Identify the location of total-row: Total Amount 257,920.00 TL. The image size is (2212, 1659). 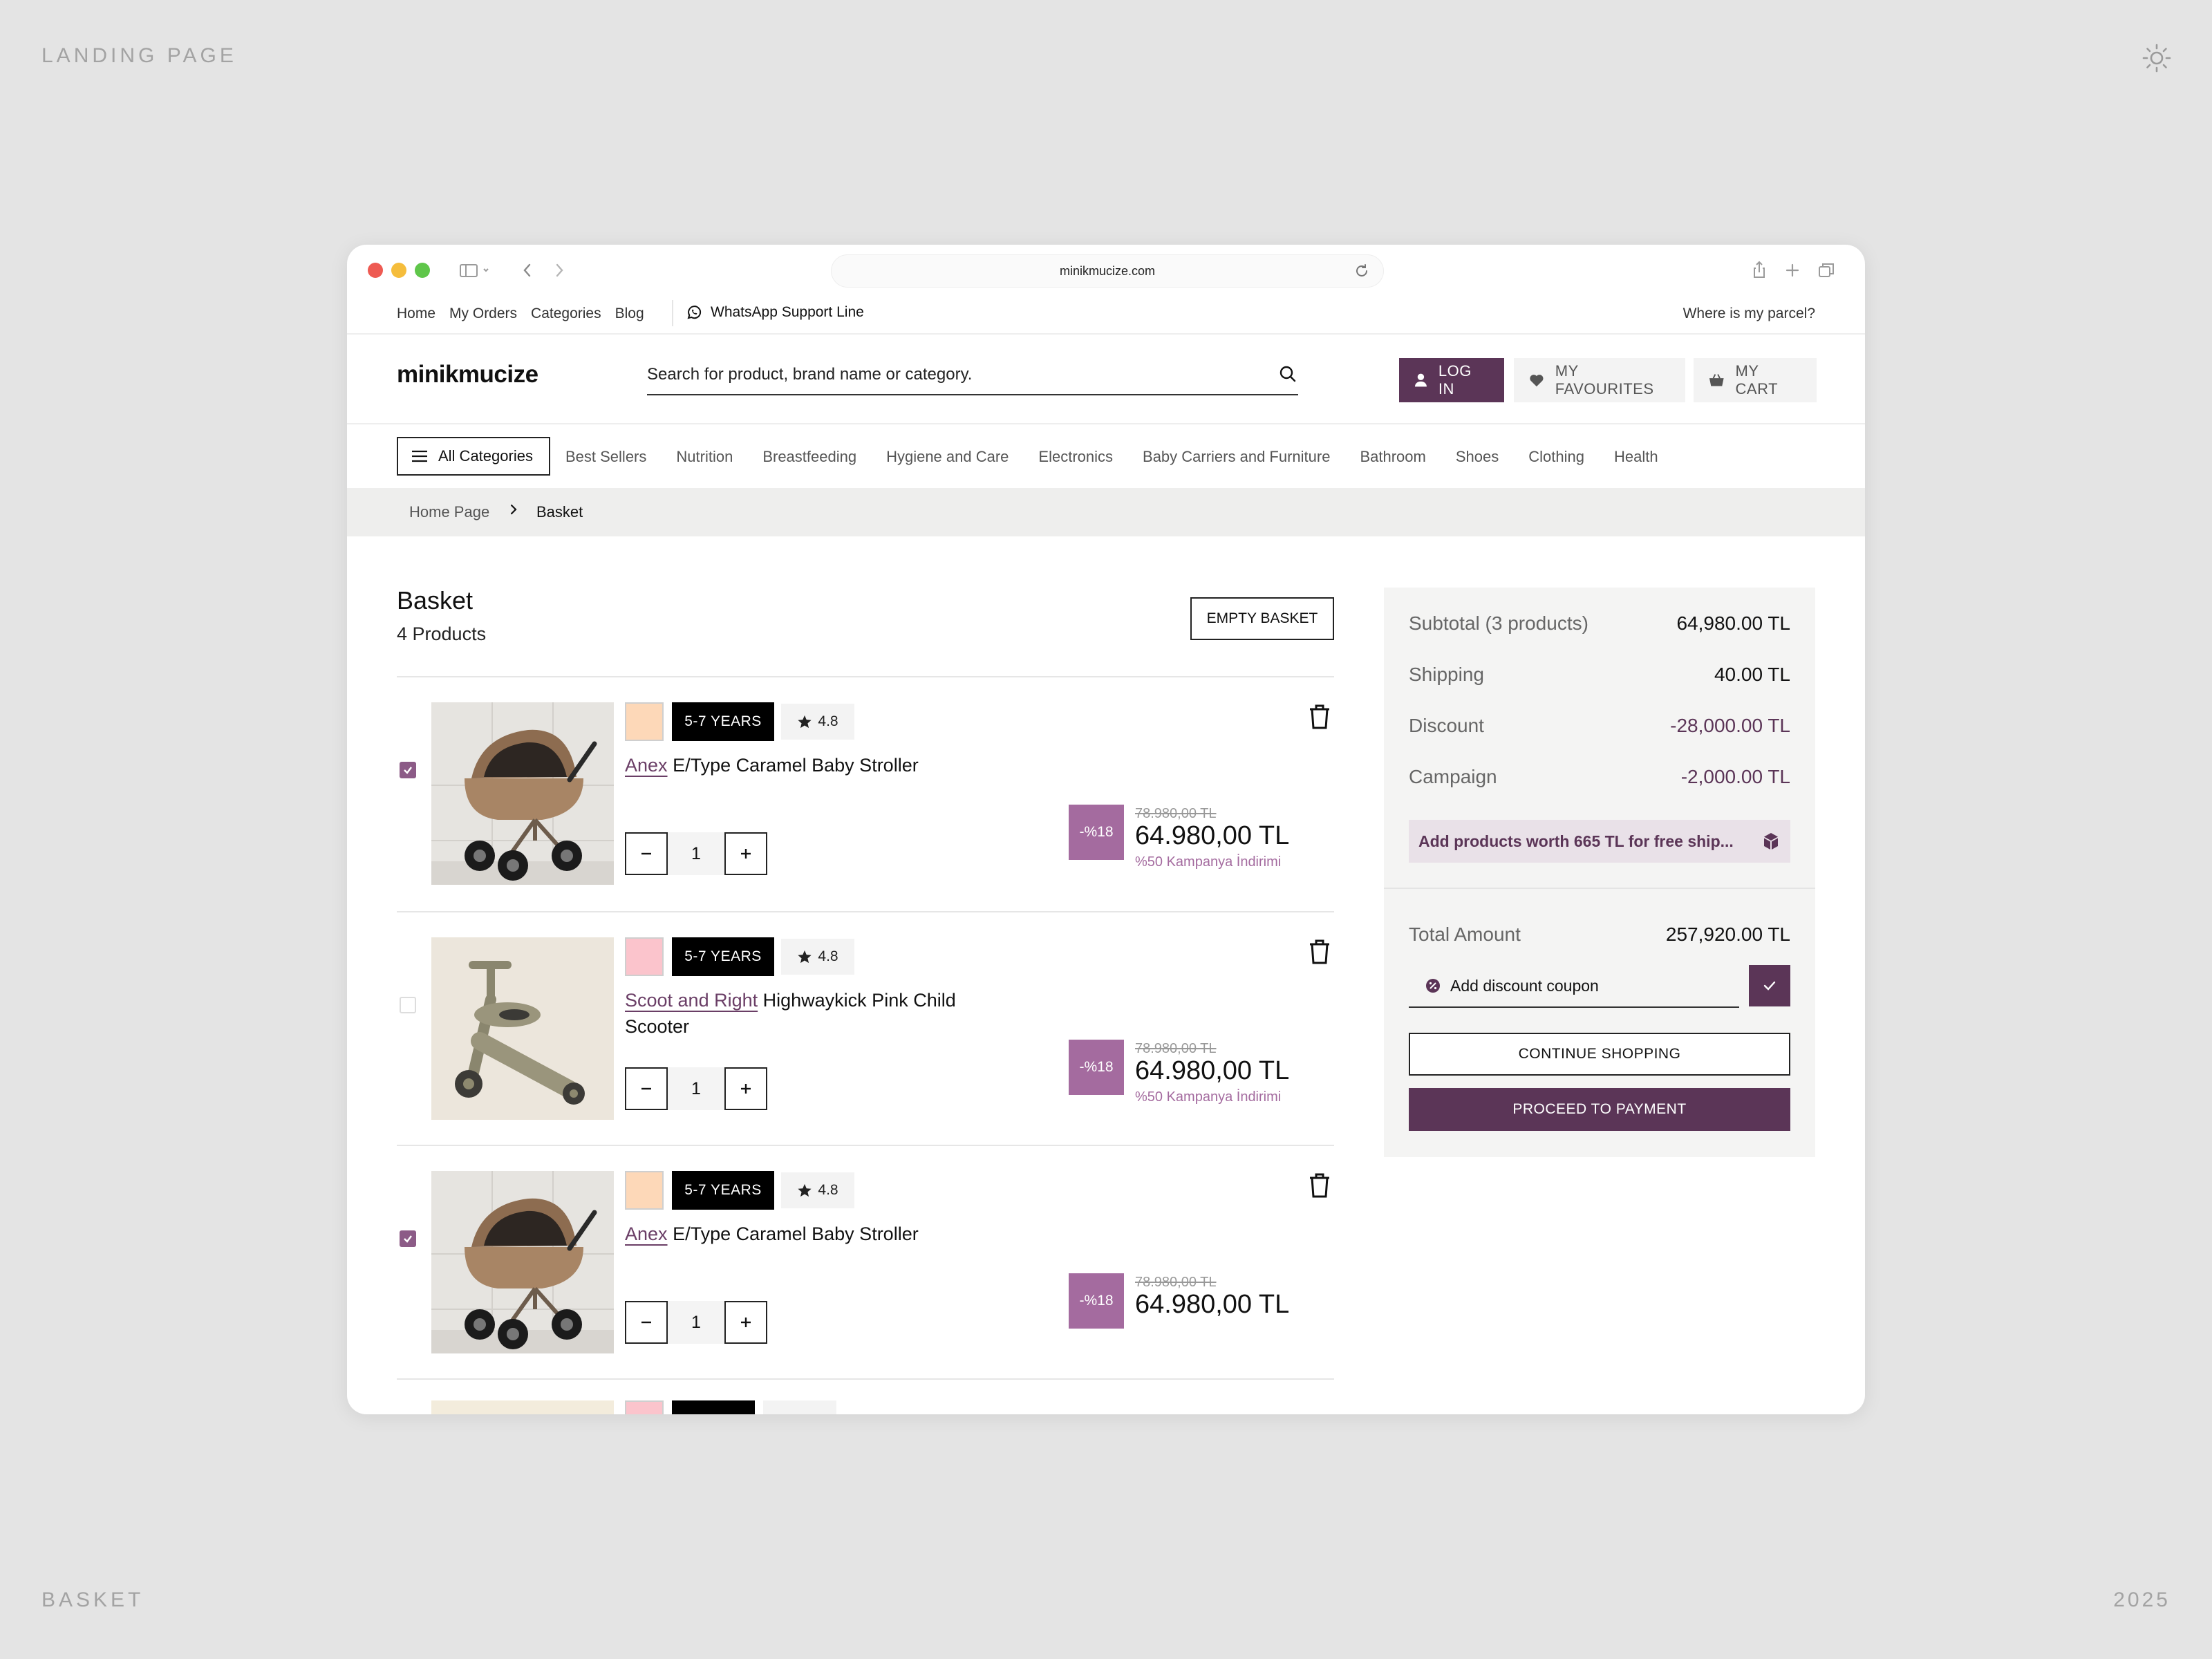
(1600, 935).